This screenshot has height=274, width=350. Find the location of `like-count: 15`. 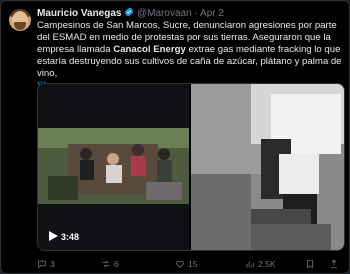

like-count: 15 is located at coordinates (193, 264).